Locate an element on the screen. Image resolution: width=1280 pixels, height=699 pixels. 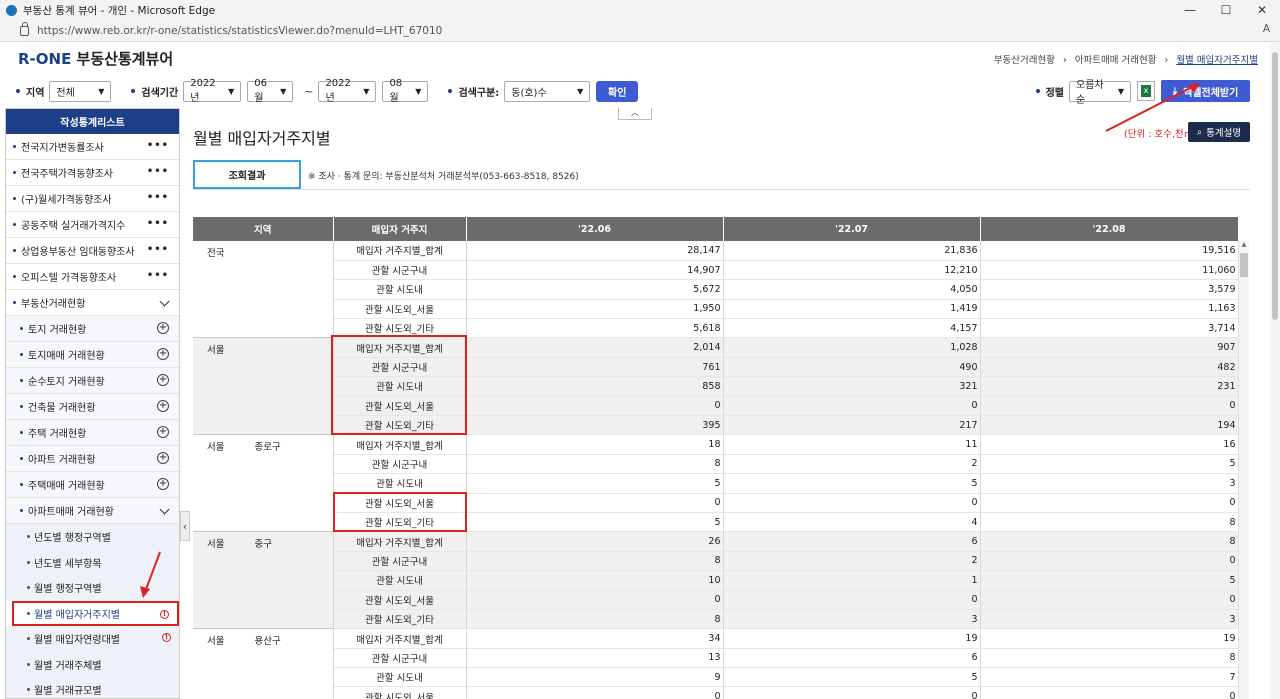
stat-description-button: ⌕ 통계설명 is located at coordinates (1219, 132).